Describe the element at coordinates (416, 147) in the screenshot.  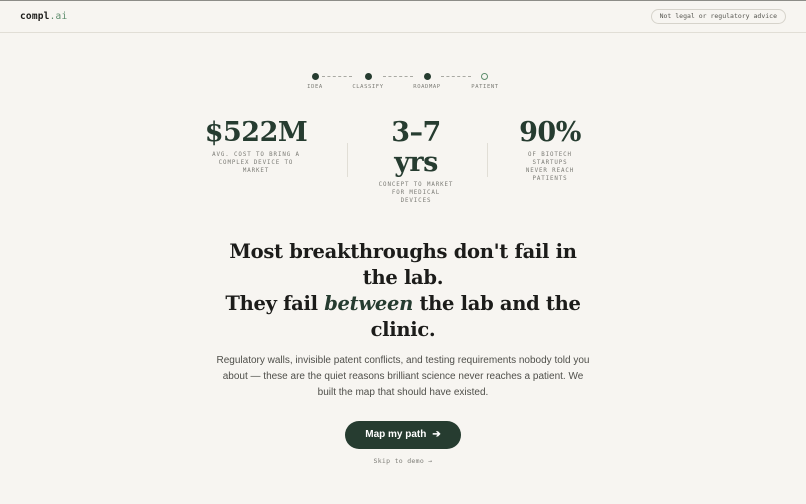
I see `stat-value: 3–7 yrs` at that location.